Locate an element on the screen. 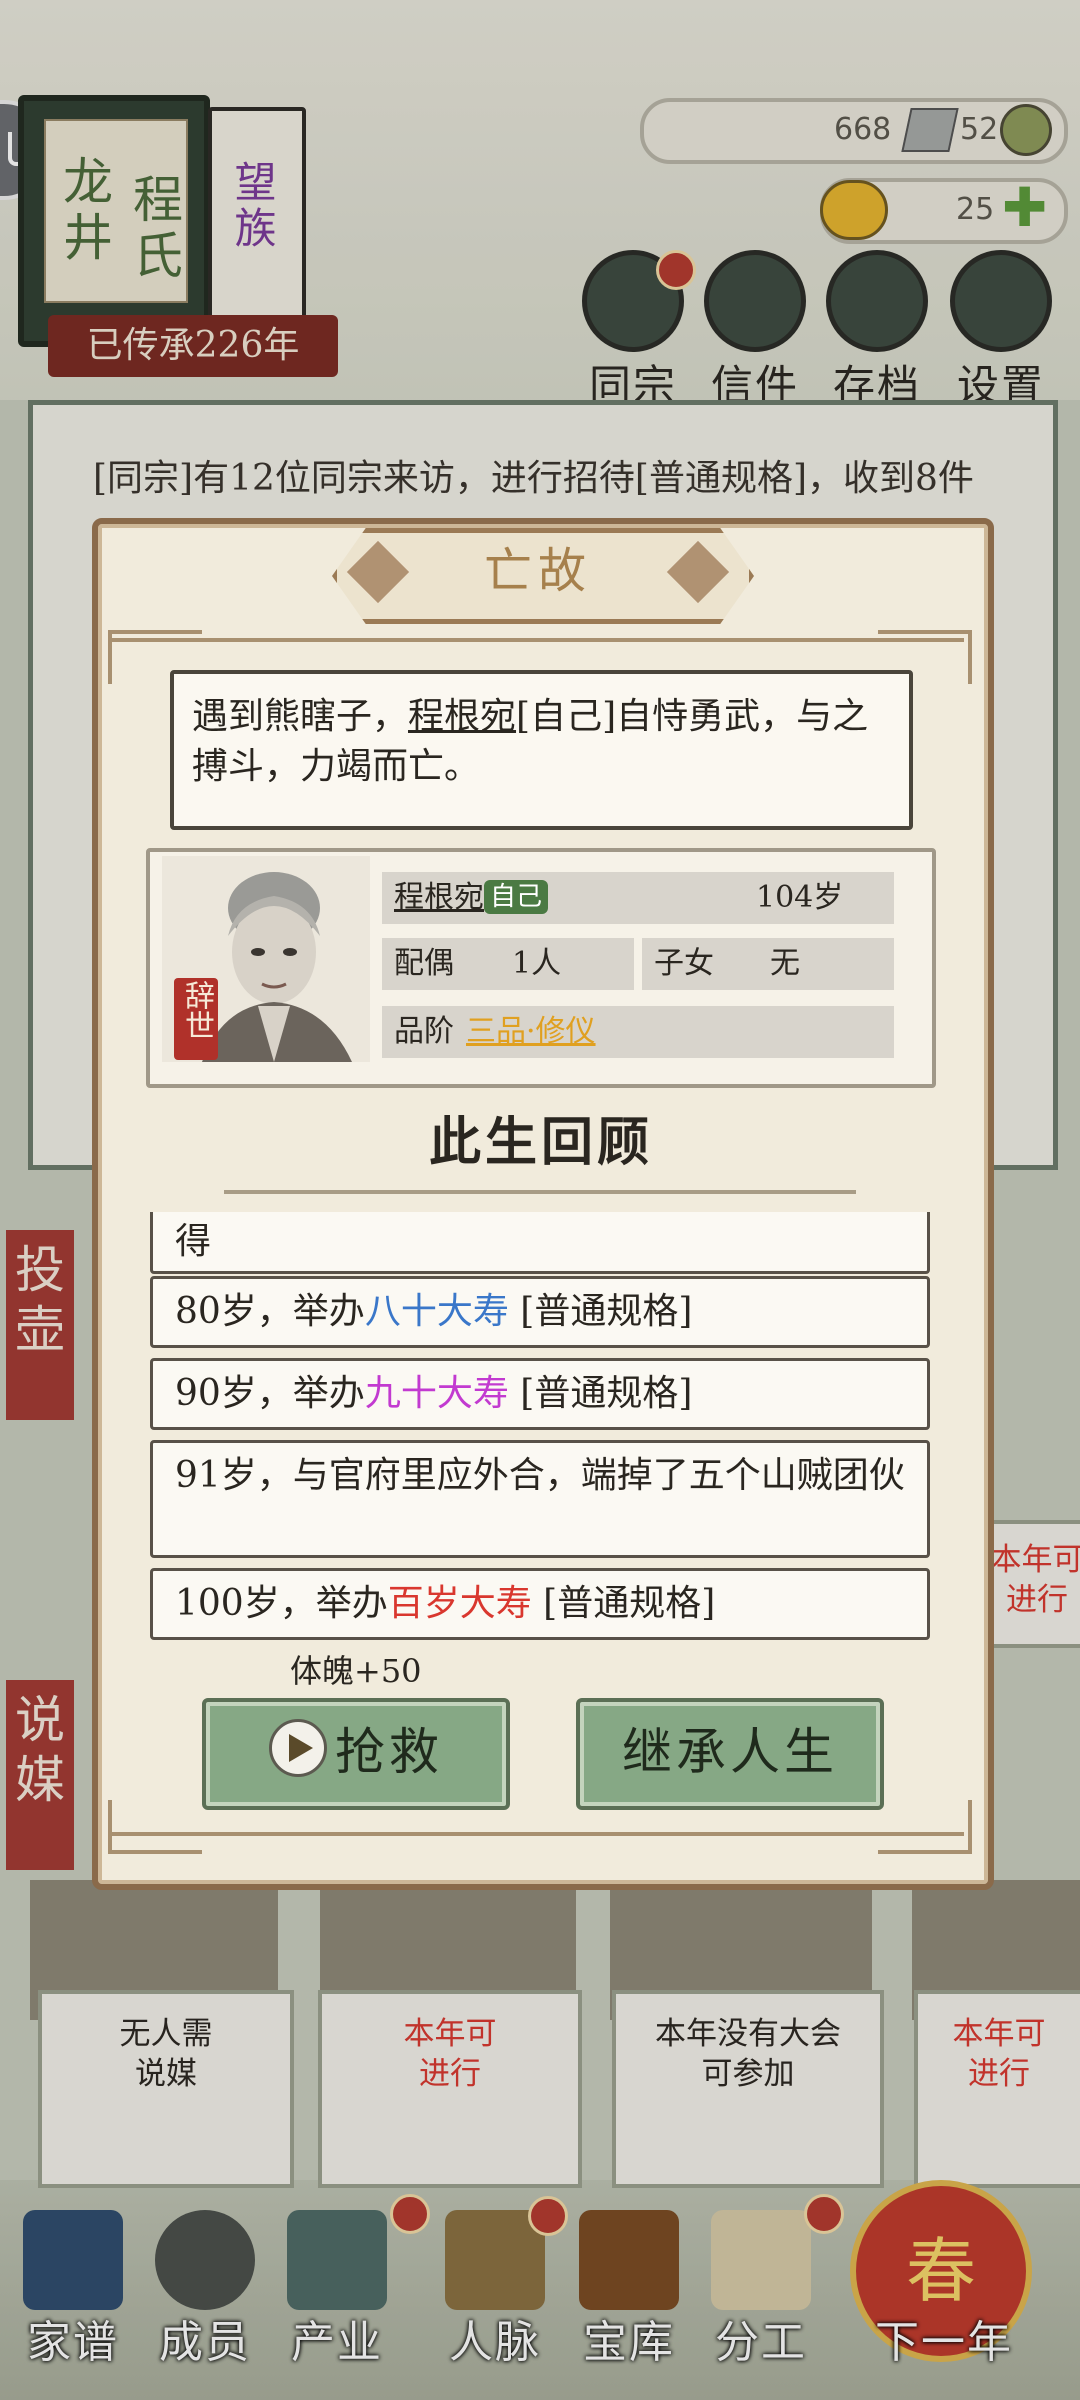  entry-text: 90岁，举办九十大寿 [普通规格] is located at coordinates (540, 1394).